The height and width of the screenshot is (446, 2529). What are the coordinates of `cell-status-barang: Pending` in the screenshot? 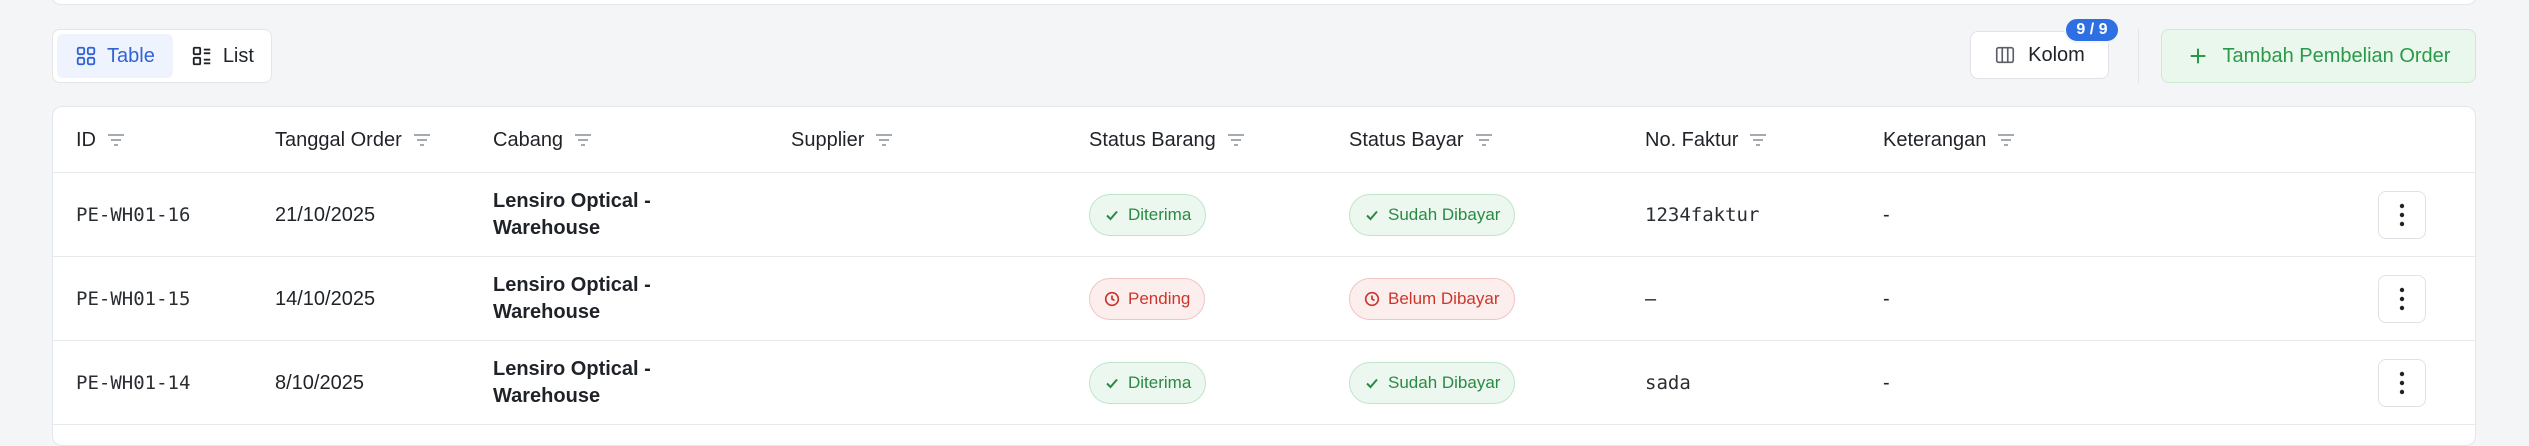 It's located at (1147, 299).